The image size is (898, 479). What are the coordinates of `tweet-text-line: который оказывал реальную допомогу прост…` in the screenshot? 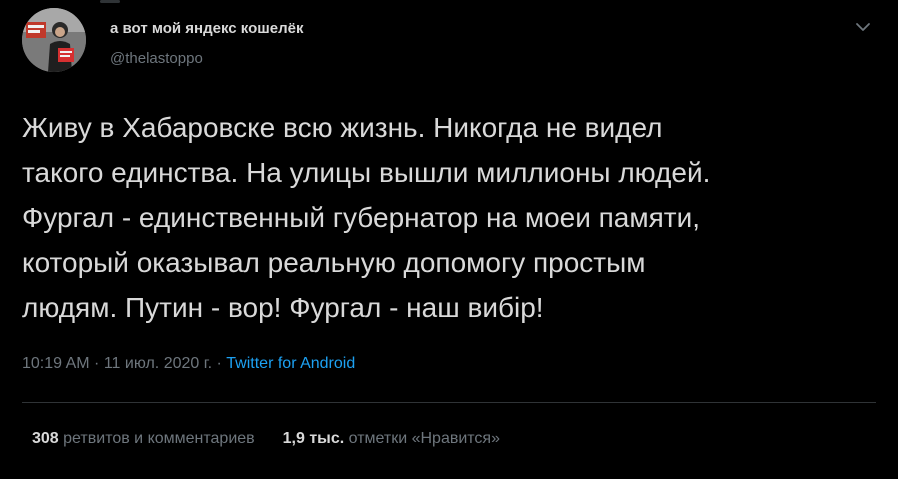 It's located at (334, 262).